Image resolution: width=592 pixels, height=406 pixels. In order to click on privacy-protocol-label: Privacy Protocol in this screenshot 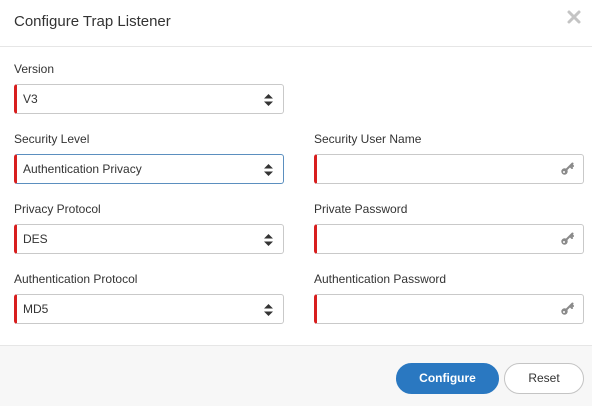, I will do `click(57, 209)`.